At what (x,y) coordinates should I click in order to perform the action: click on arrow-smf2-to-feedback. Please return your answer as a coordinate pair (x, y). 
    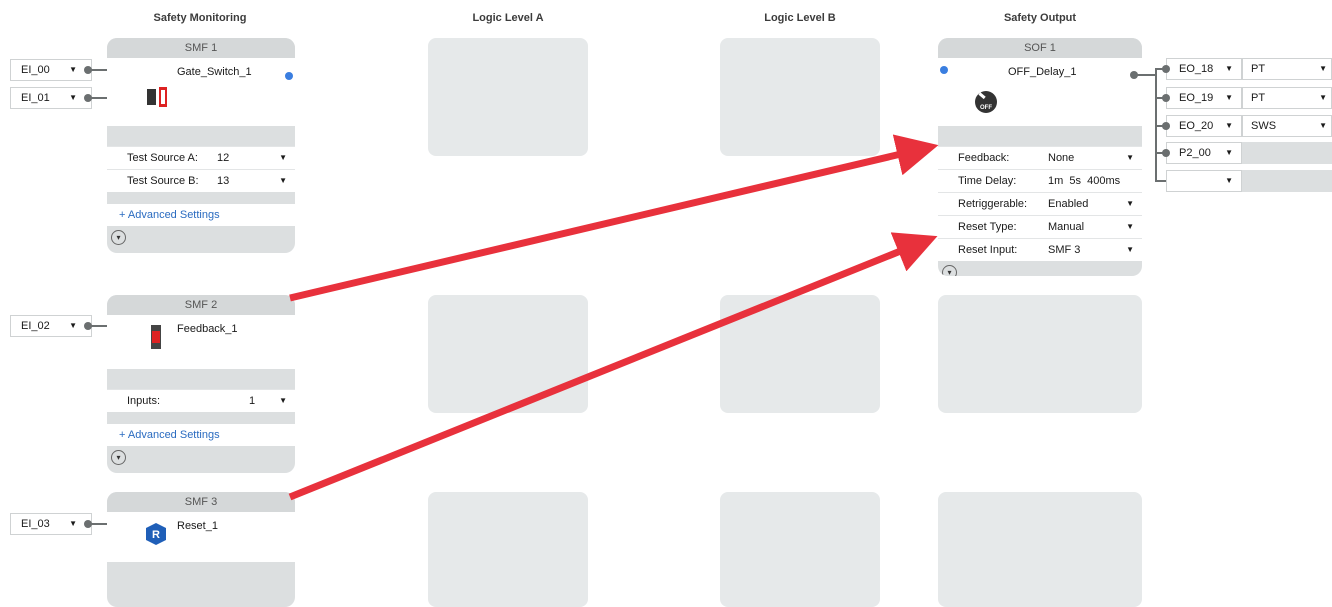
    Looking at the image, I should click on (614, 218).